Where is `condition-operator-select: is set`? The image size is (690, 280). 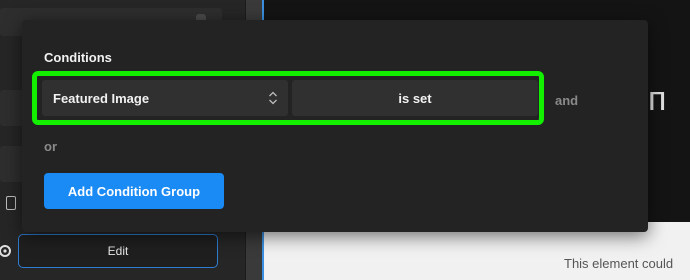
condition-operator-select: is set is located at coordinates (415, 98).